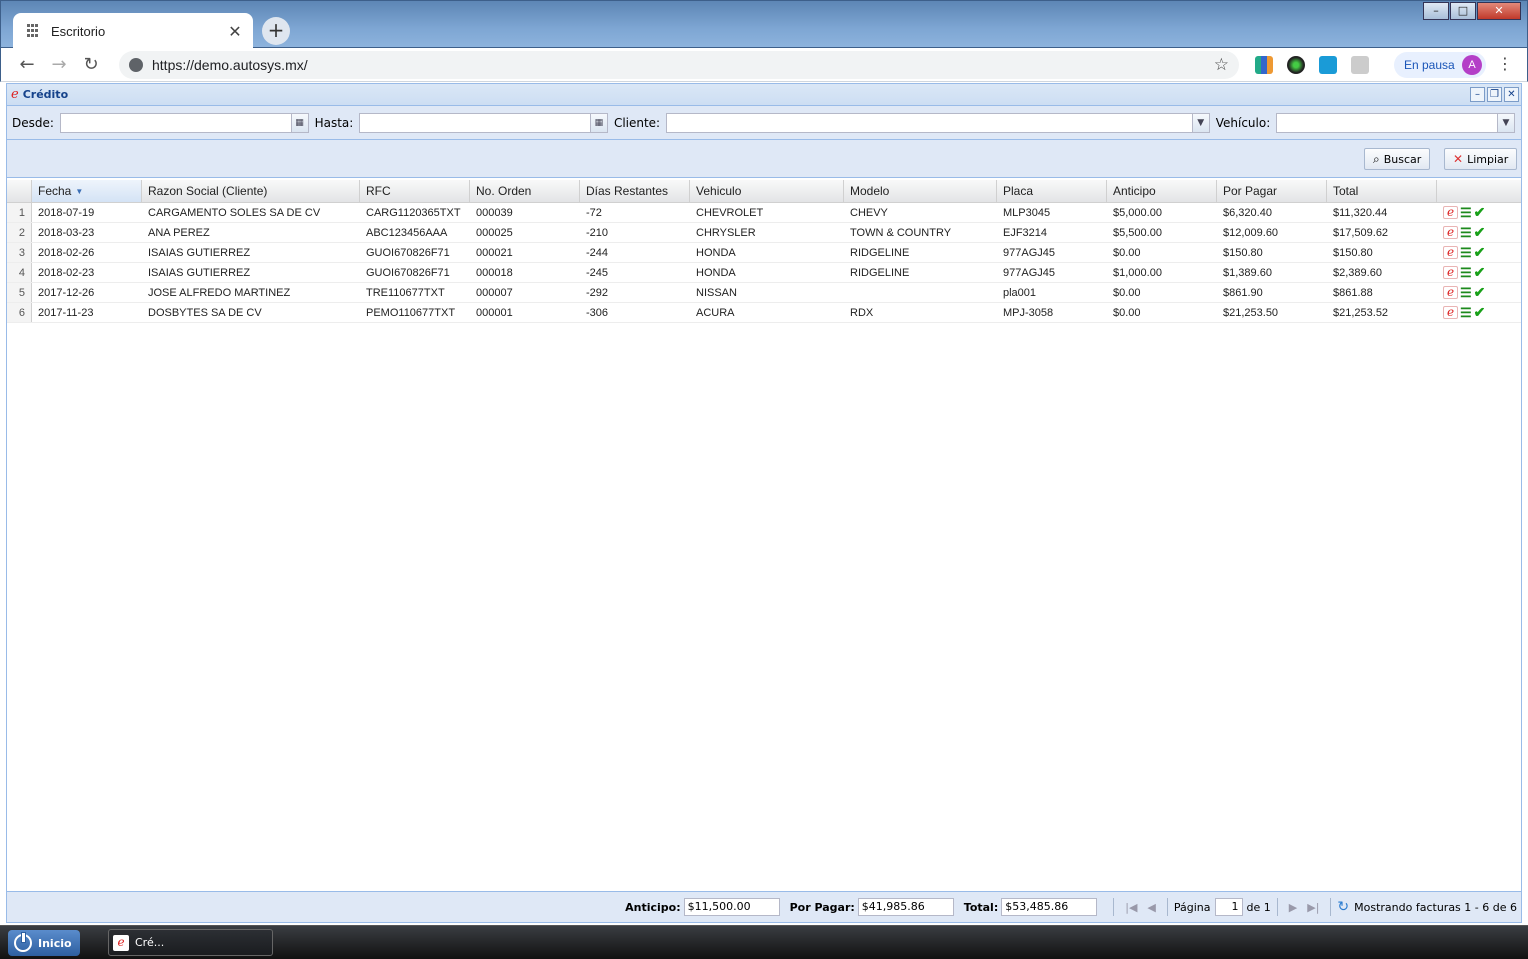  What do you see at coordinates (1376, 158) in the screenshot?
I see `binoculars-icon: ⌕` at bounding box center [1376, 158].